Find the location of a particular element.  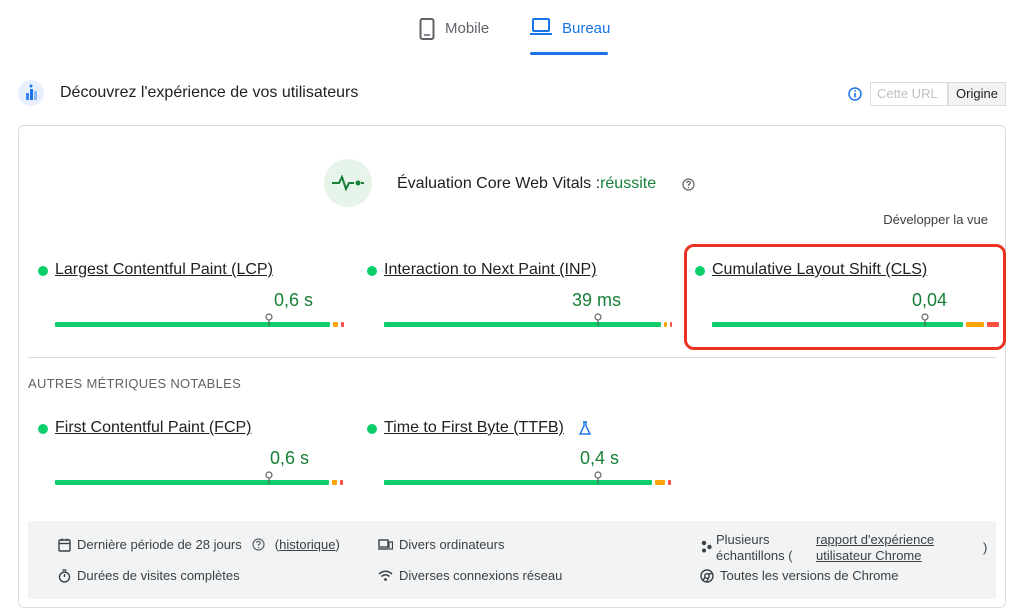

crux-report-link: rapport d'expérience utilisateur Chrome is located at coordinates (875, 548).